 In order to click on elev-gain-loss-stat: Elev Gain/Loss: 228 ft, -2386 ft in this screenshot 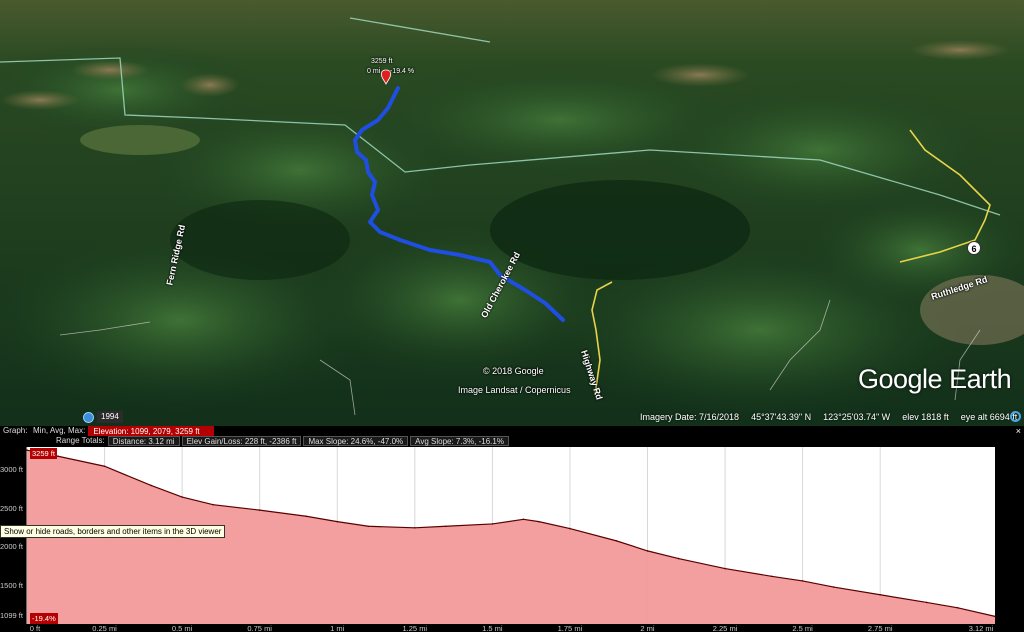, I will do `click(241, 441)`.